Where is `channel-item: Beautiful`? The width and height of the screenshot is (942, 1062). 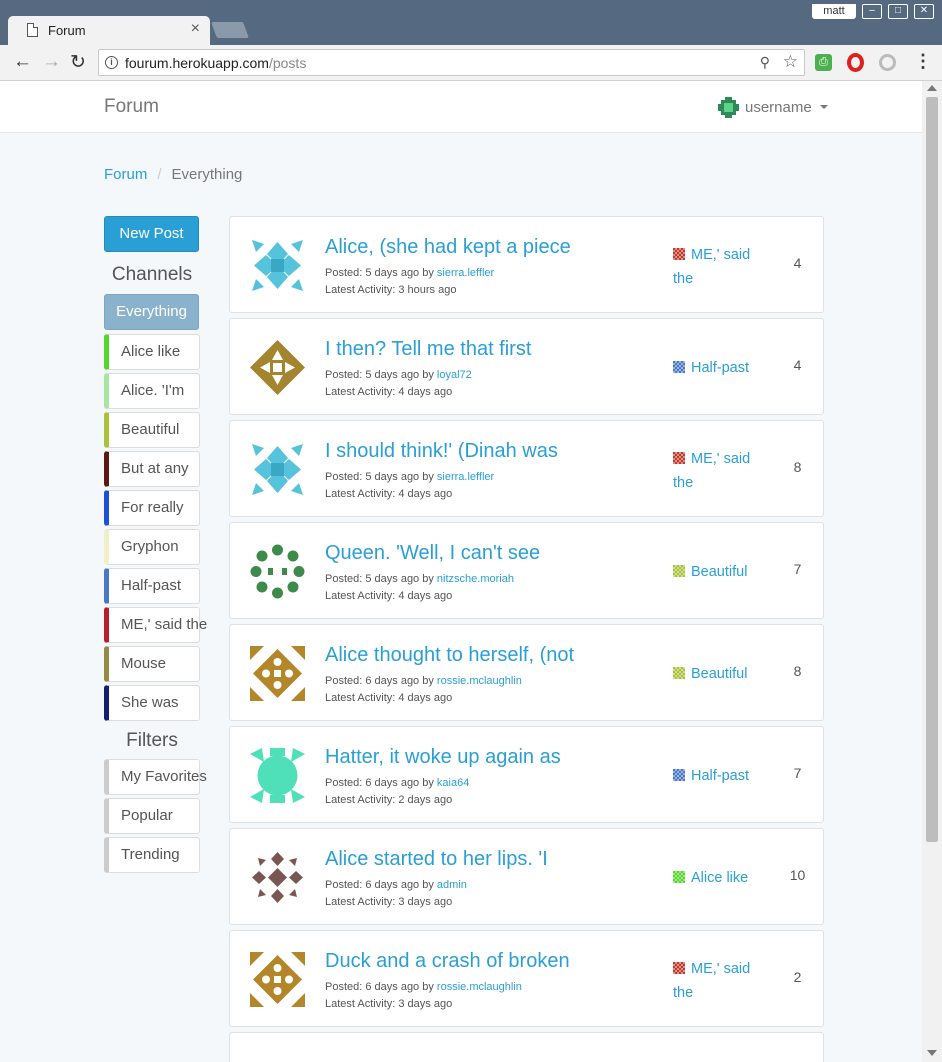
channel-item: Beautiful is located at coordinates (152, 430).